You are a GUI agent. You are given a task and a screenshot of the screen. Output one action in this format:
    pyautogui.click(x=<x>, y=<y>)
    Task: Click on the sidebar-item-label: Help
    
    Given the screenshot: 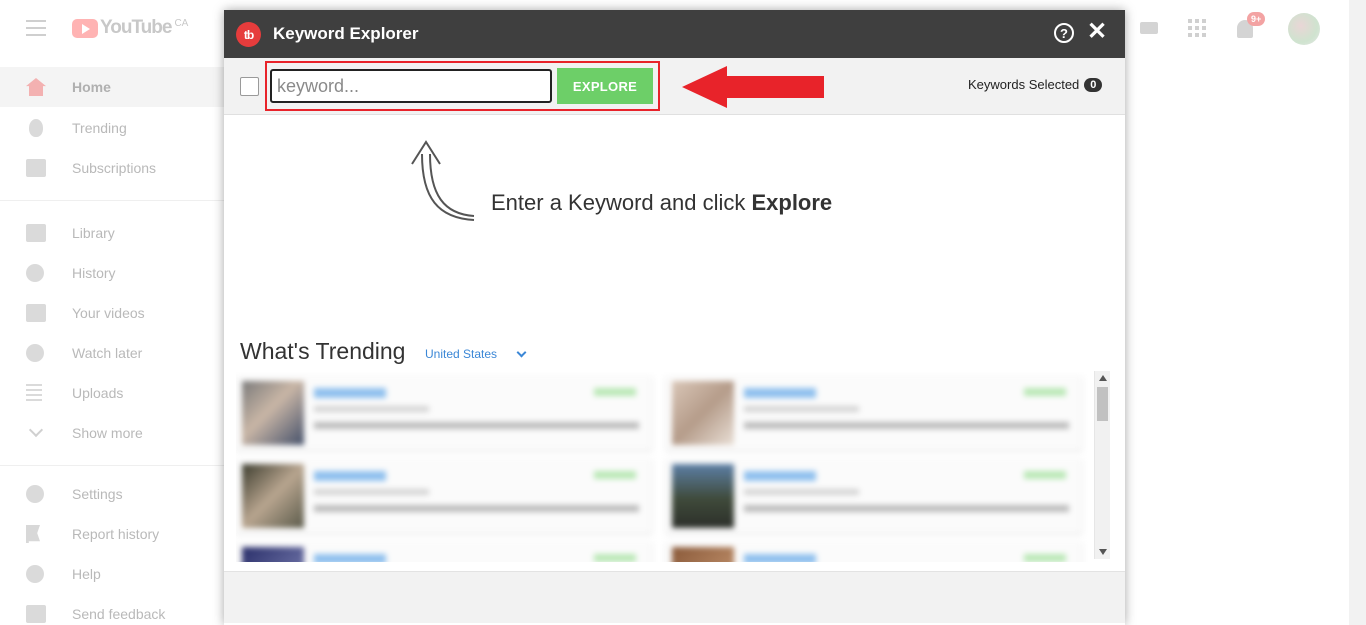 What is the action you would take?
    pyautogui.click(x=86, y=574)
    